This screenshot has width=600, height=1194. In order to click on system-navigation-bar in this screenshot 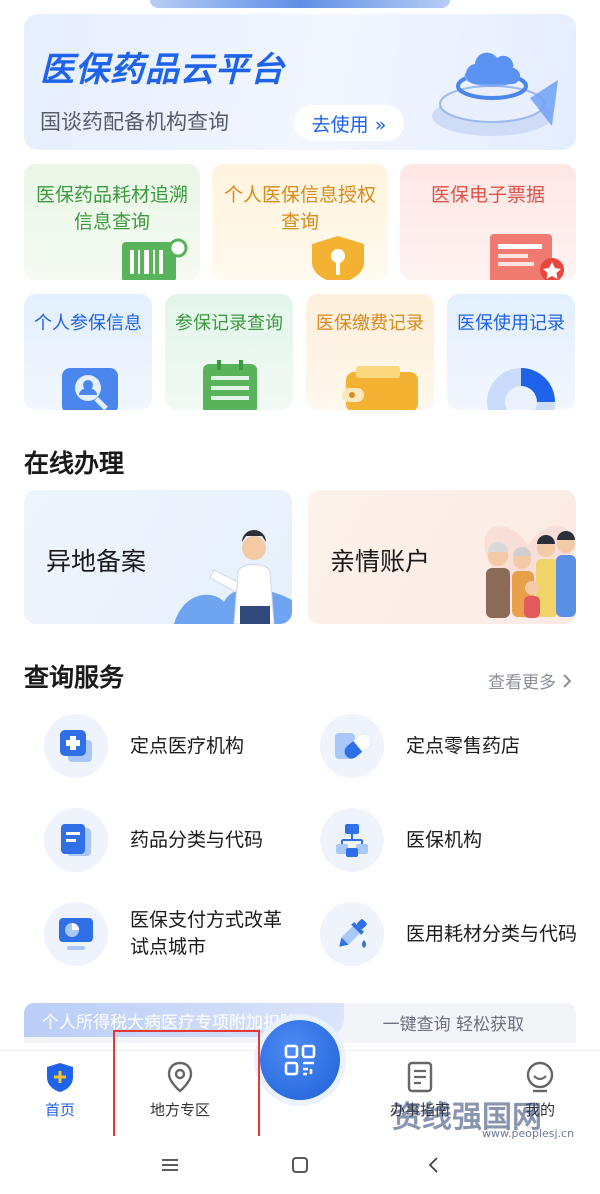, I will do `click(300, 1165)`.